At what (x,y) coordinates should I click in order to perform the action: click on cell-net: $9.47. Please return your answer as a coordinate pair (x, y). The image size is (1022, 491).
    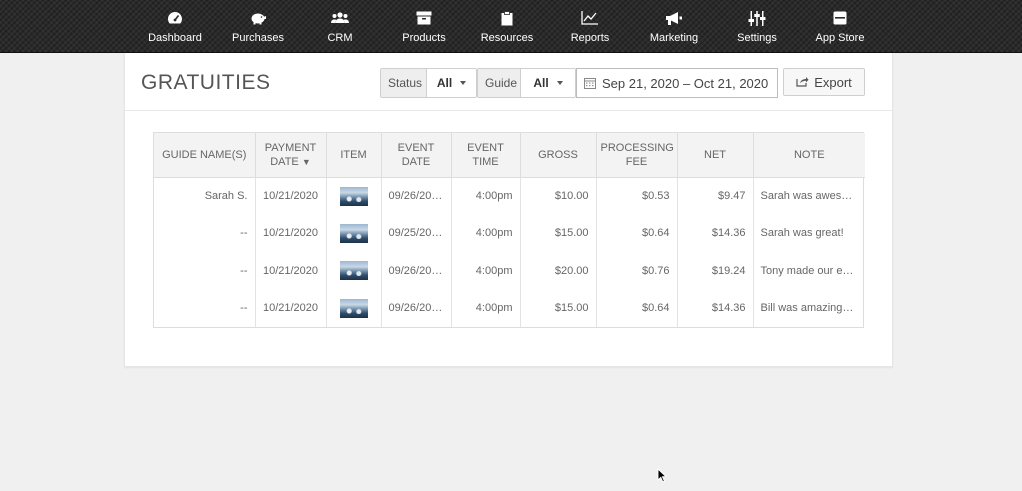
    Looking at the image, I should click on (715, 196).